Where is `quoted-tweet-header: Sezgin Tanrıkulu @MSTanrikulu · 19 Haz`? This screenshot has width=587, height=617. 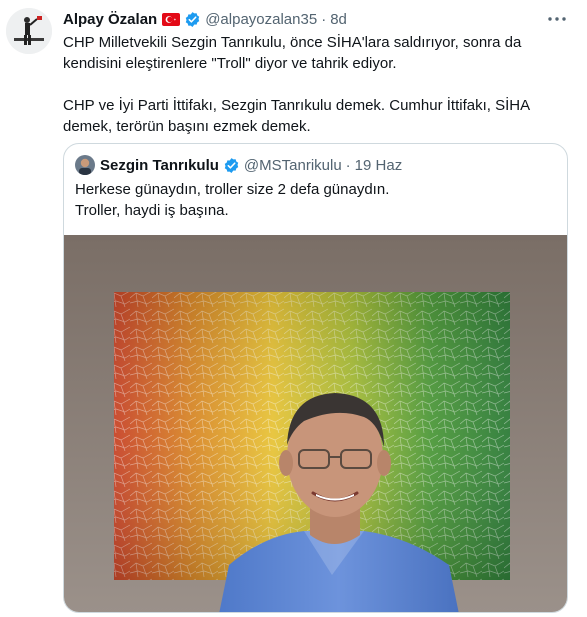
quoted-tweet-header: Sezgin Tanrıkulu @MSTanrikulu · 19 Haz is located at coordinates (238, 165).